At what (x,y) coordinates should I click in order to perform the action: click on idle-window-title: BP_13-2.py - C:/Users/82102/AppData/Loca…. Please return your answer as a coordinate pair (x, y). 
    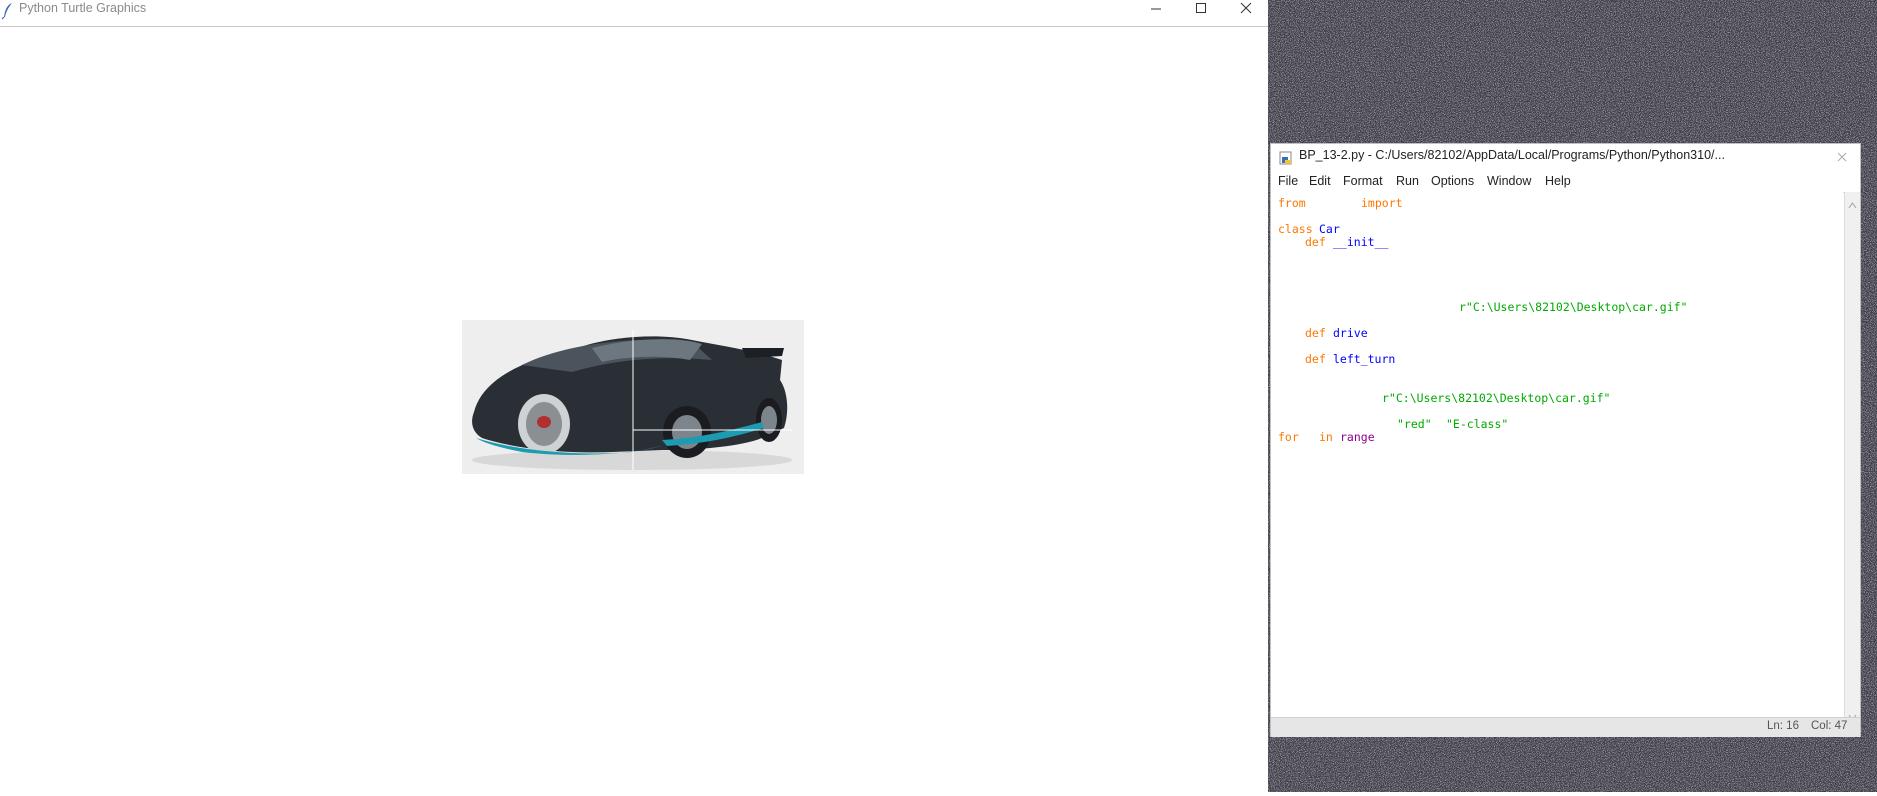
    Looking at the image, I should click on (1512, 155).